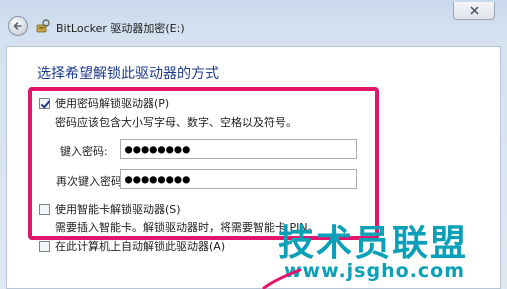 The width and height of the screenshot is (507, 289). Describe the element at coordinates (128, 74) in the screenshot. I see `page-heading: 选择希望解锁此驱动器的方式` at that location.